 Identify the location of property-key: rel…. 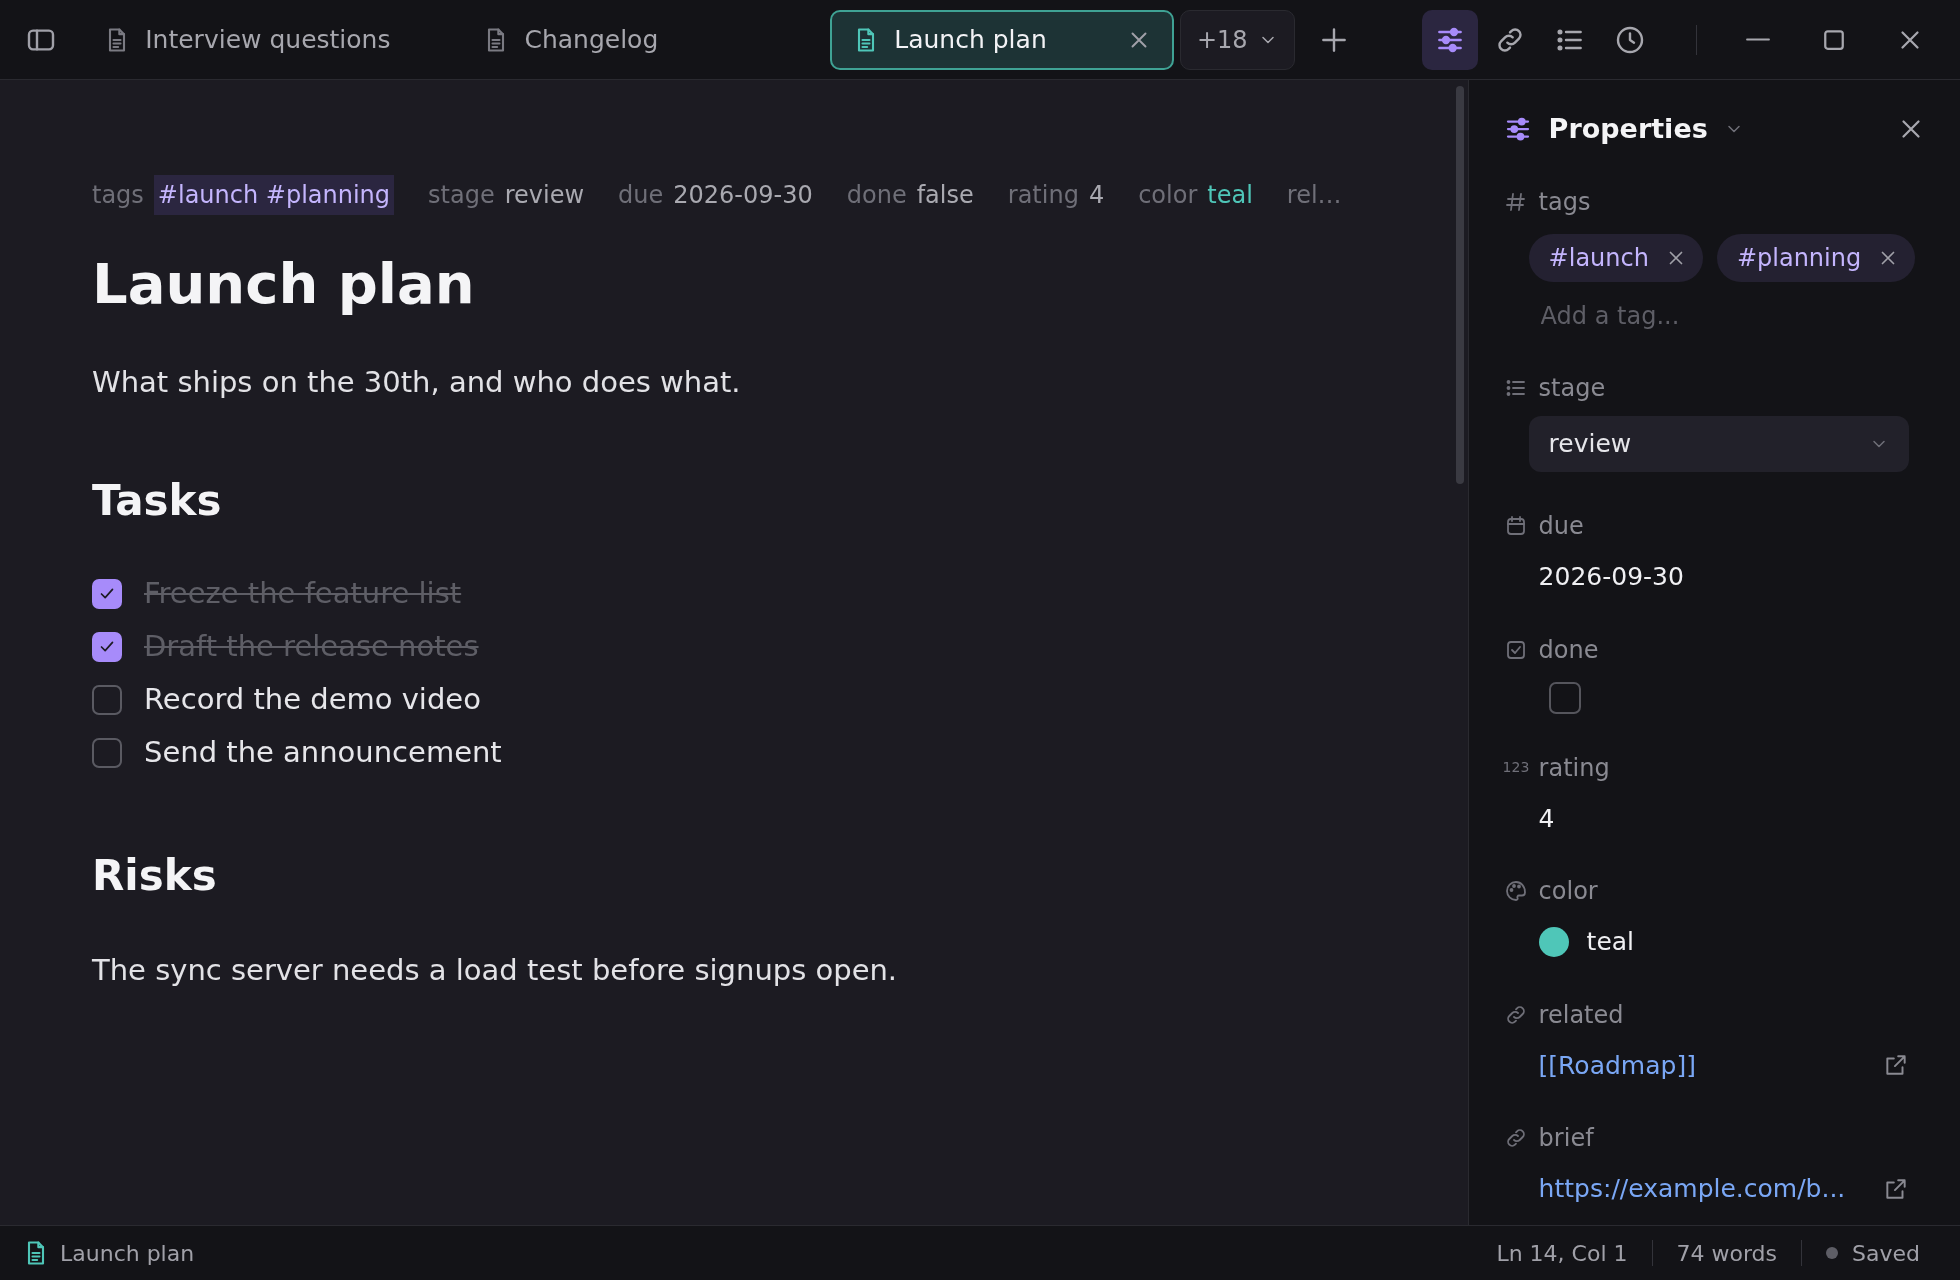
(1314, 195).